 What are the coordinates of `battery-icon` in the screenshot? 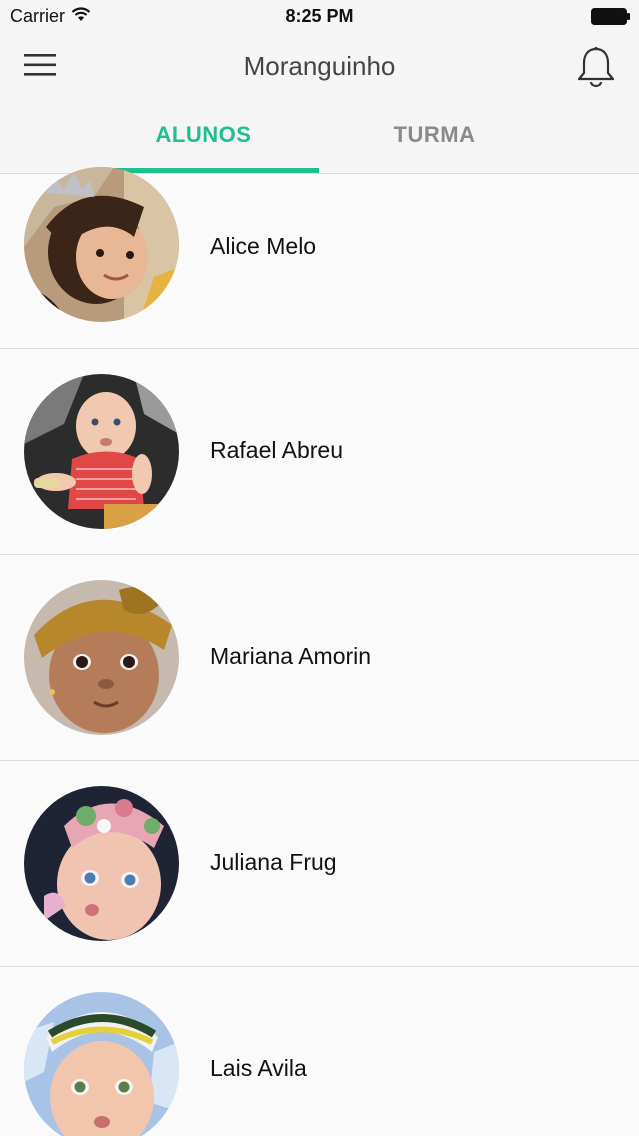 It's located at (611, 19).